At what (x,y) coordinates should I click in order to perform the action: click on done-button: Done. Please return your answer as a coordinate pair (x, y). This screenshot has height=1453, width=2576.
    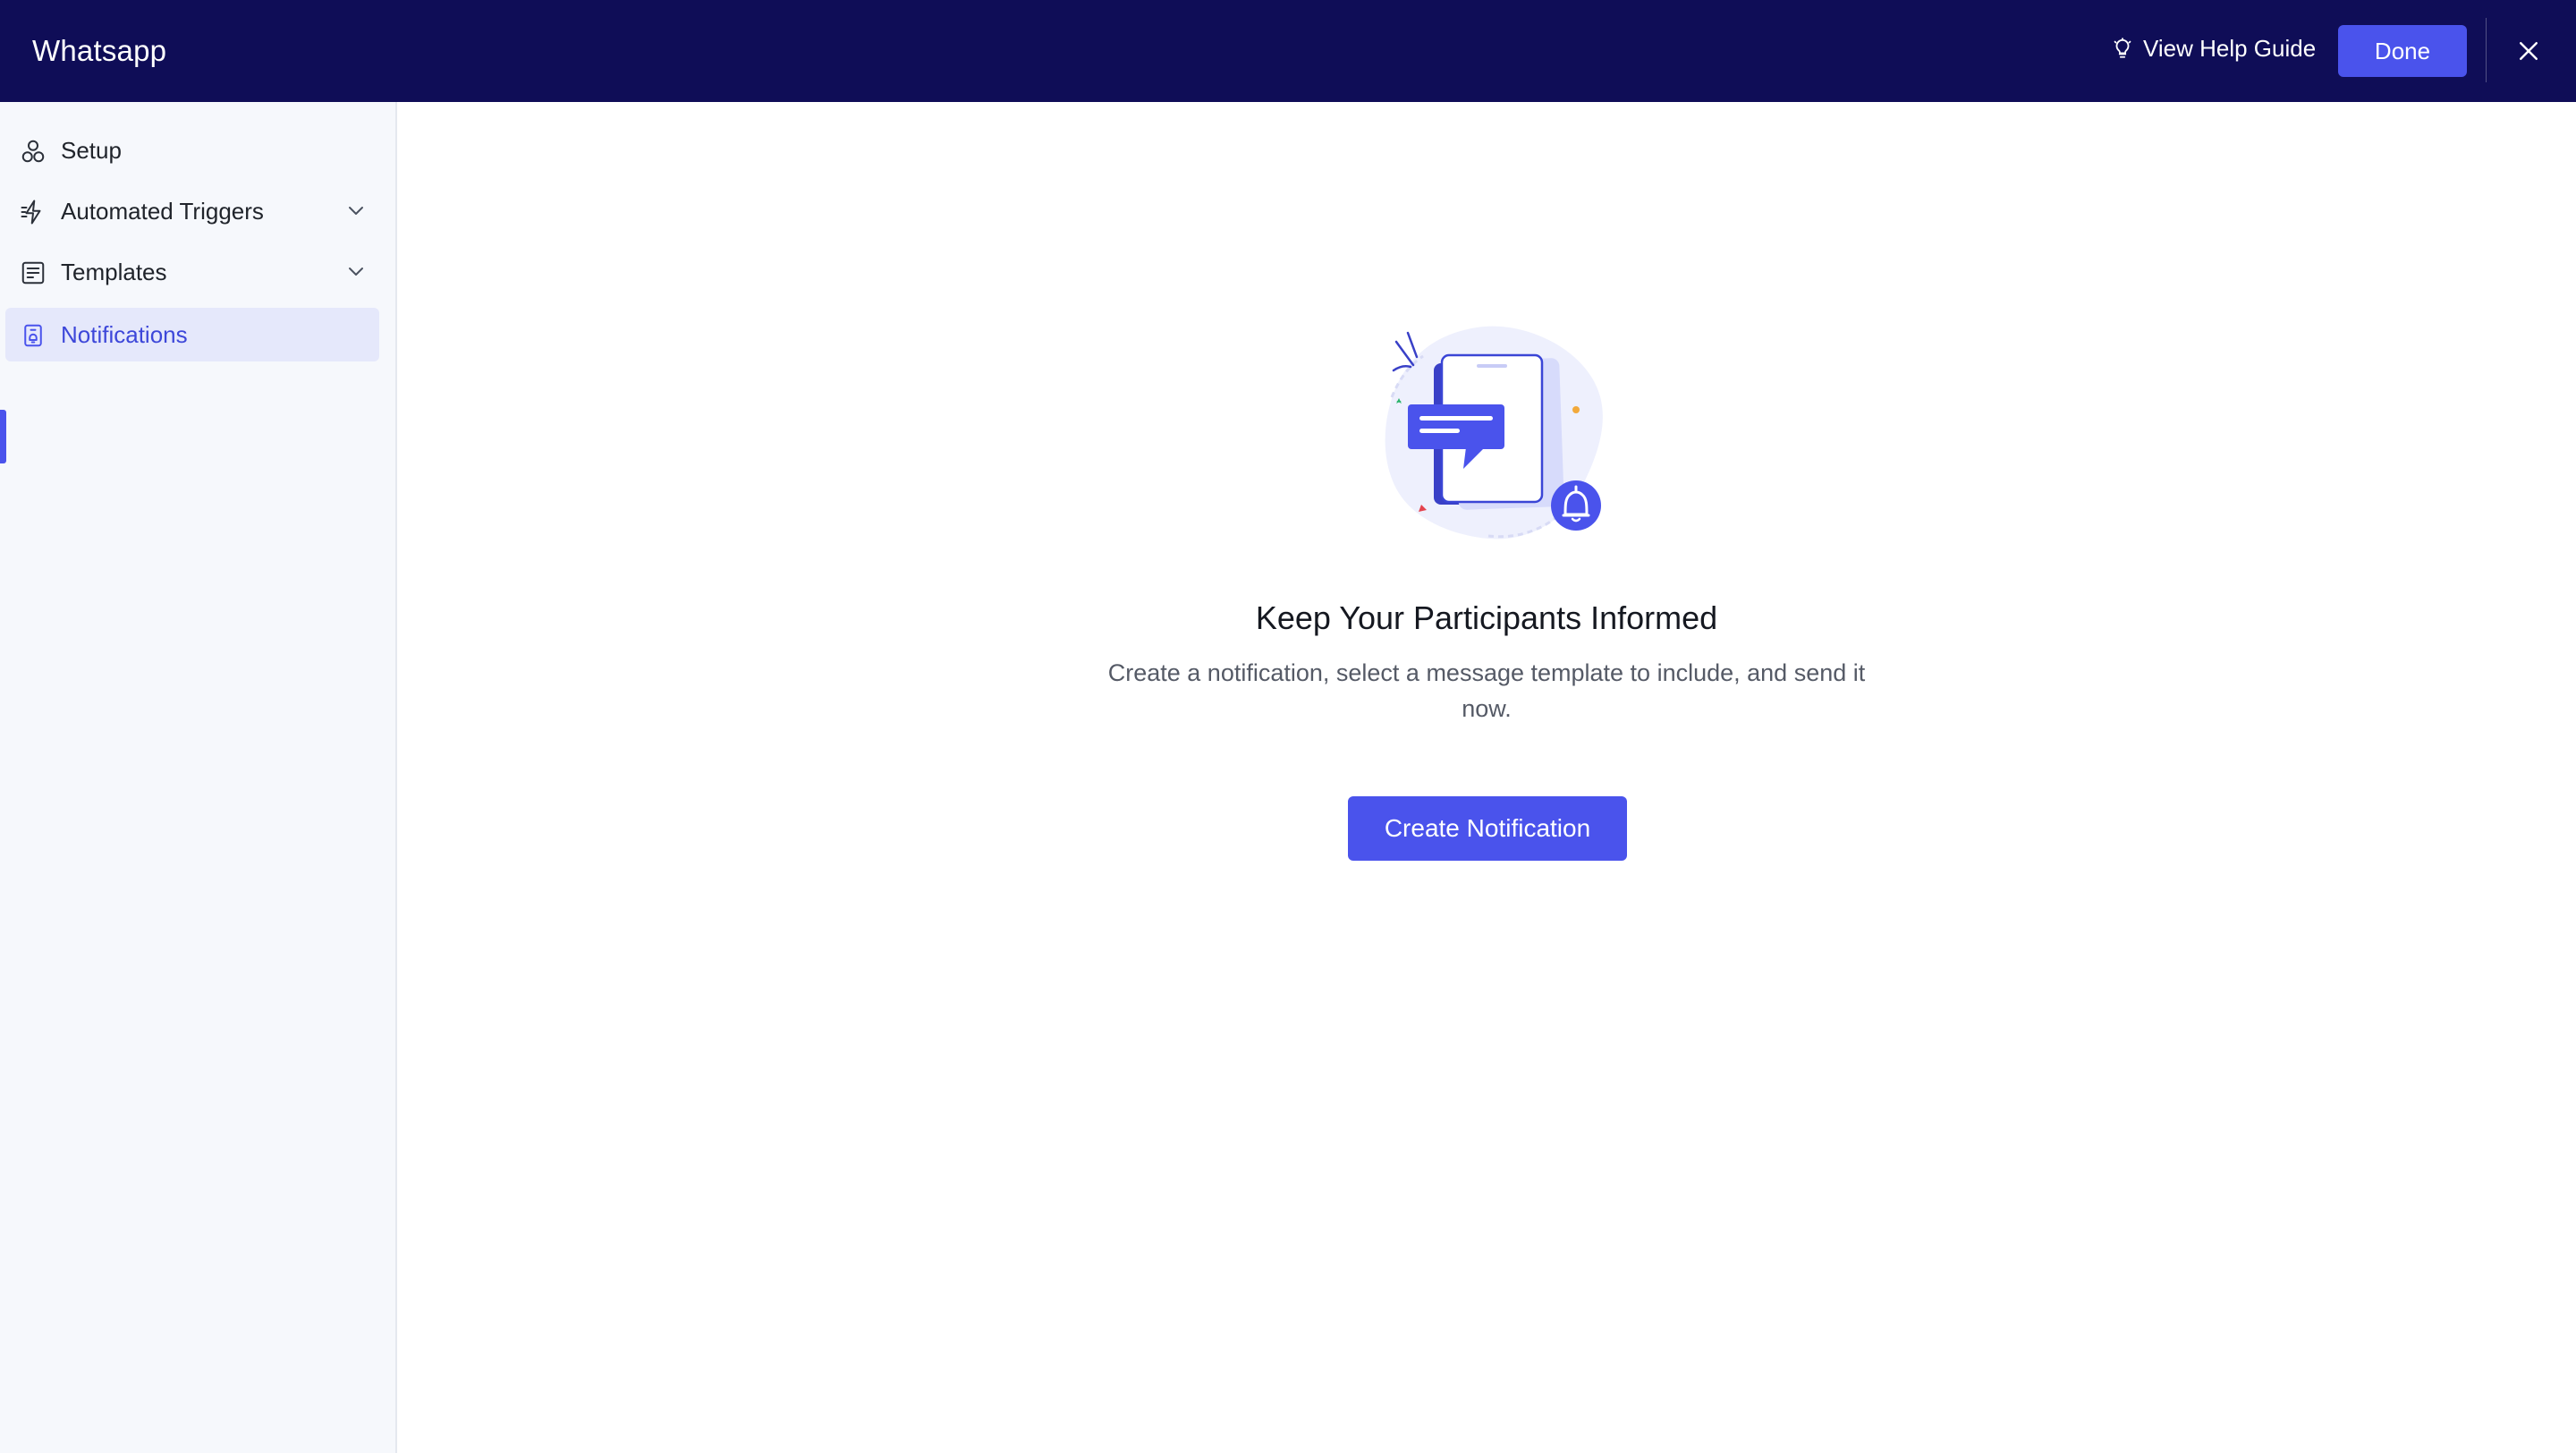
    Looking at the image, I should click on (2402, 51).